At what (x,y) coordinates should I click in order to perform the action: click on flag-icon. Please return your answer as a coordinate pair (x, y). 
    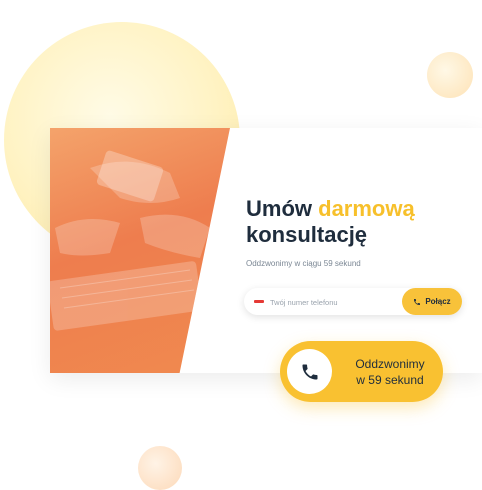
    Looking at the image, I should click on (259, 301).